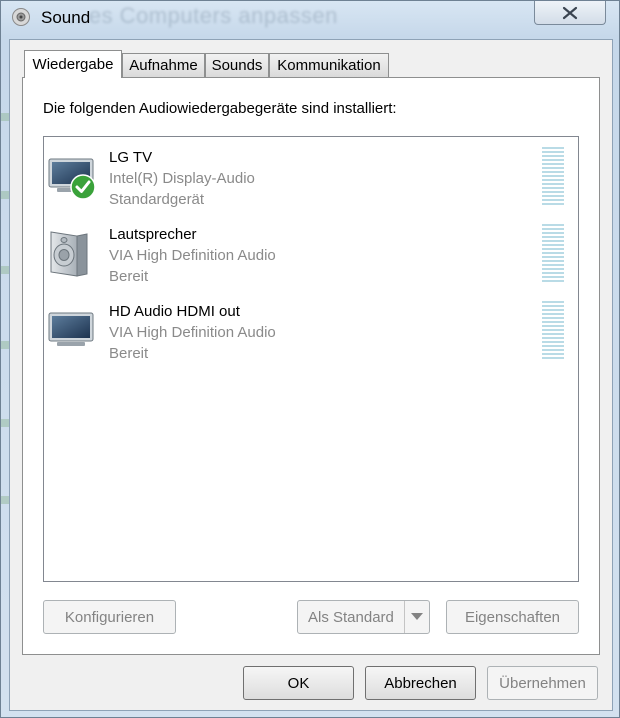 This screenshot has width=620, height=718. I want to click on button-label: Übernehmen, so click(542, 683).